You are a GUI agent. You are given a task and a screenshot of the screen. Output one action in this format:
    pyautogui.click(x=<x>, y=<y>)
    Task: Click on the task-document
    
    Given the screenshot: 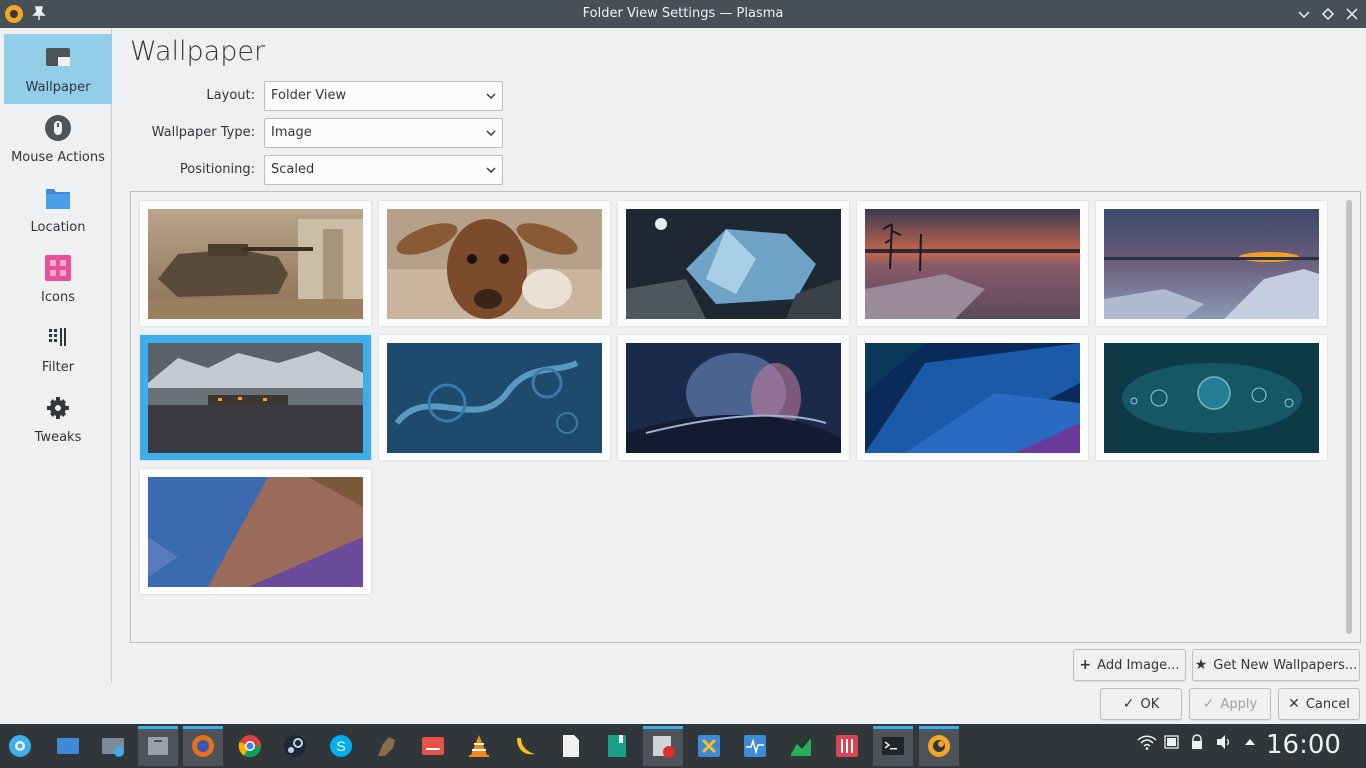 What is the action you would take?
    pyautogui.click(x=571, y=746)
    